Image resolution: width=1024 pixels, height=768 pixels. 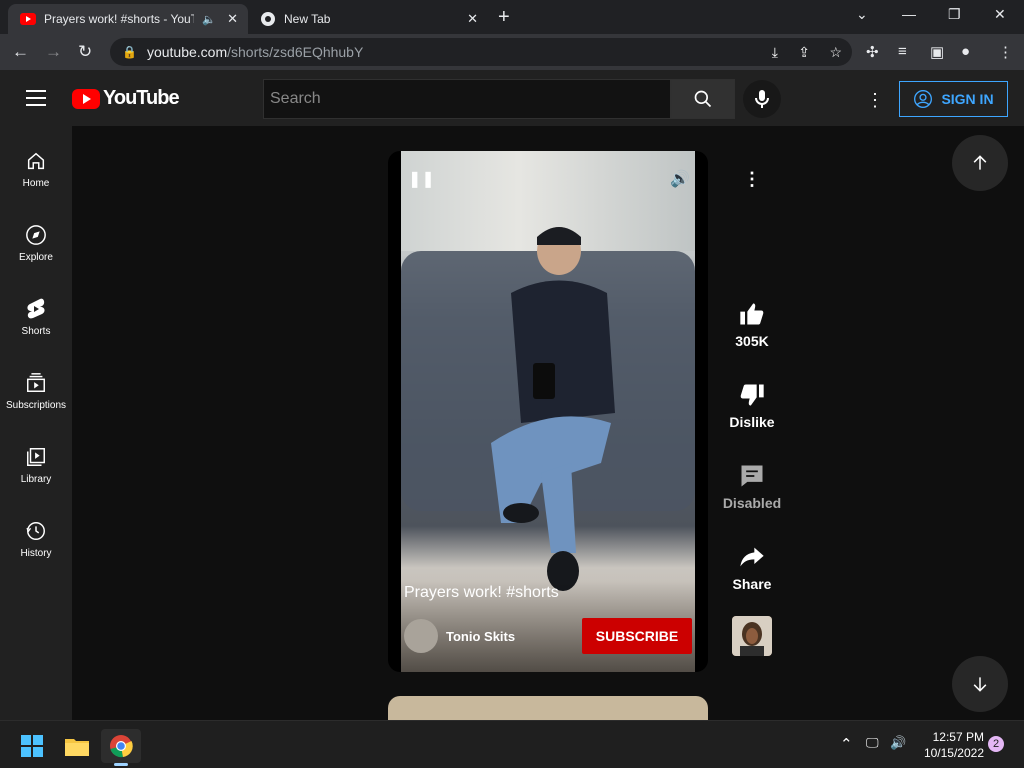 I want to click on tab-title: New Tab, so click(x=307, y=19).